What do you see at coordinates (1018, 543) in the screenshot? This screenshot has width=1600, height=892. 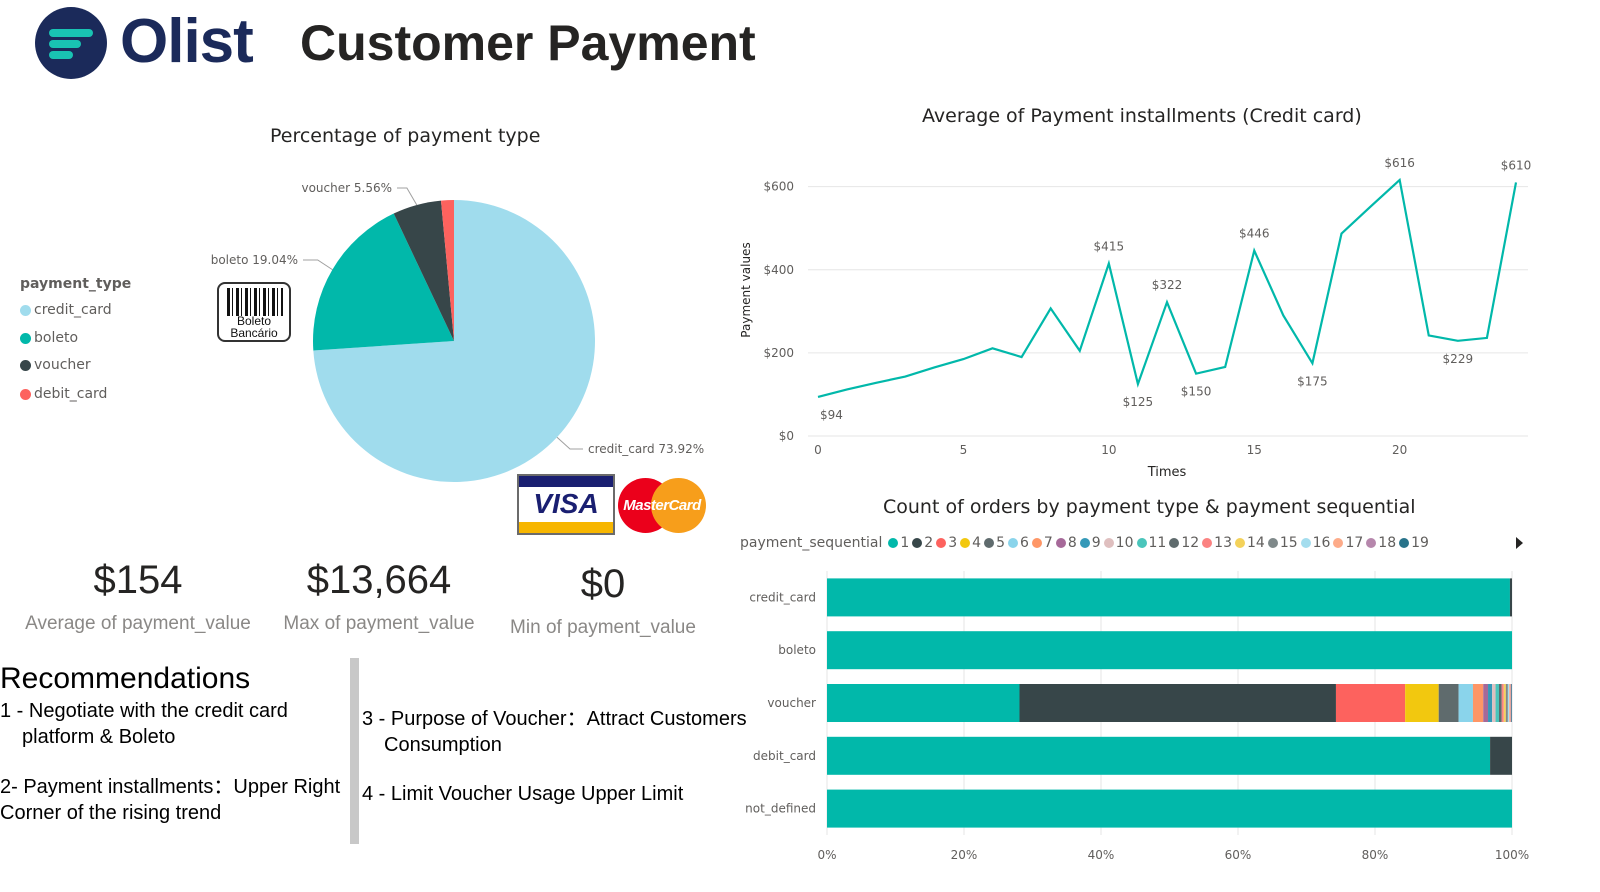 I see `bar-legend-item-6: 6` at bounding box center [1018, 543].